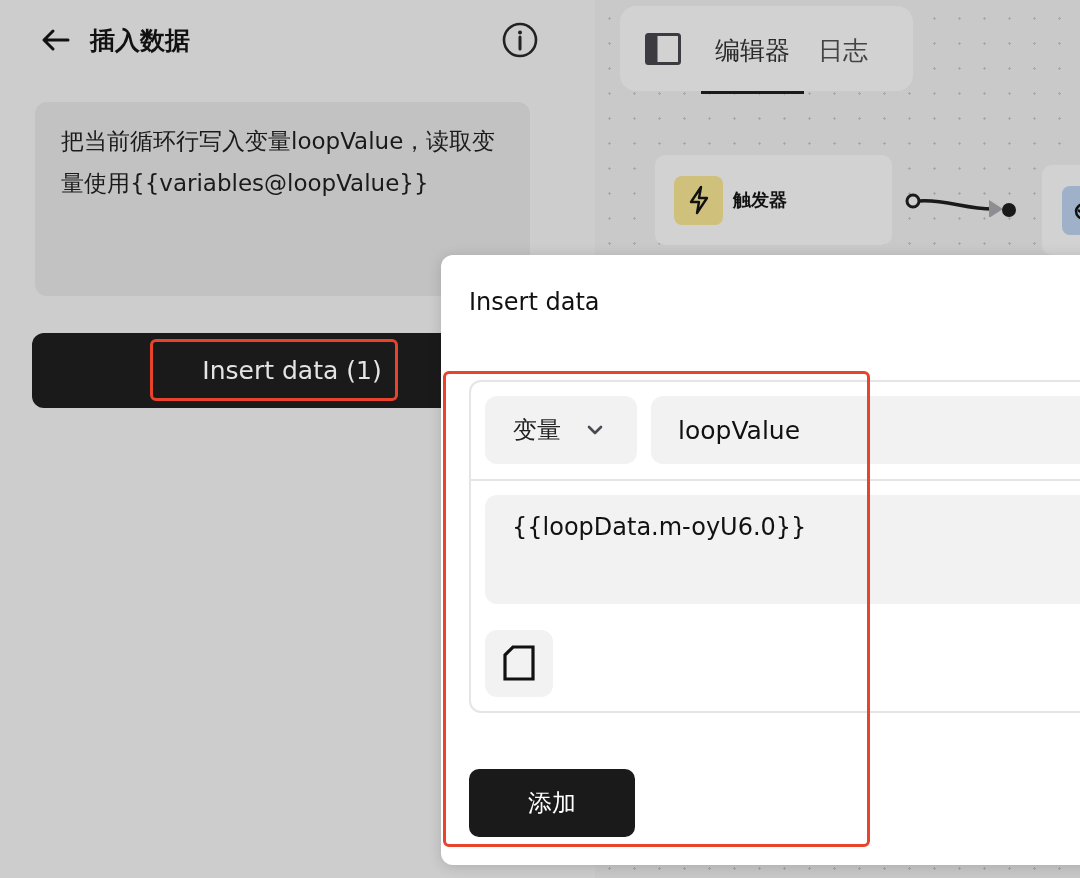 The width and height of the screenshot is (1080, 878). What do you see at coordinates (865, 430) in the screenshot?
I see `variable-name-field: loopValue` at bounding box center [865, 430].